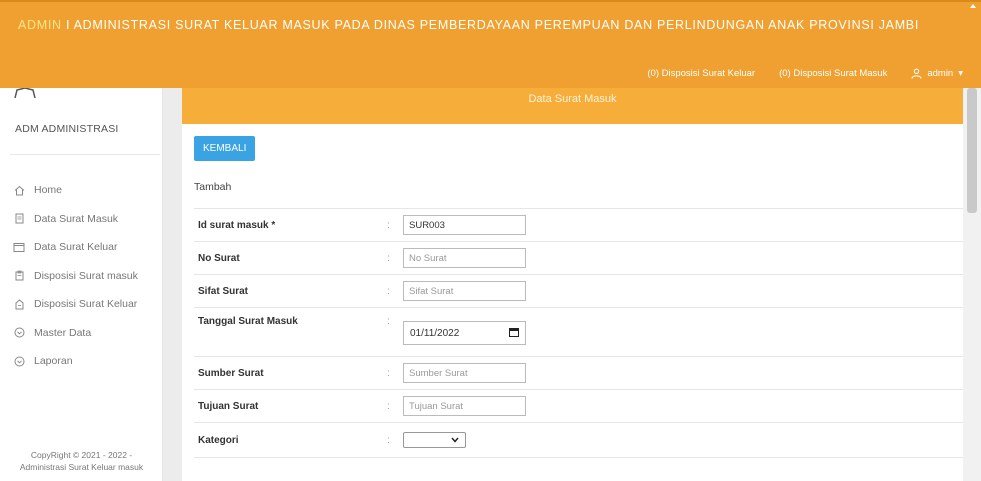 The width and height of the screenshot is (981, 481). I want to click on copyright-line-1: CopyRight © 2021 - 2022 -, so click(81, 455).